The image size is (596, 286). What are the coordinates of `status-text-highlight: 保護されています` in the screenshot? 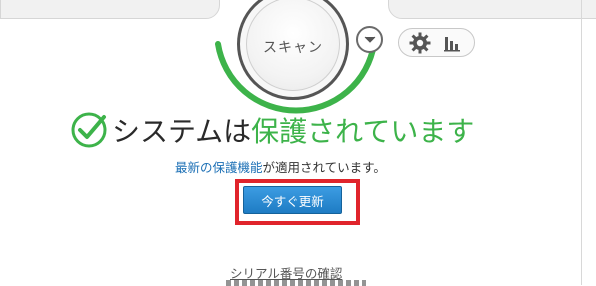 It's located at (363, 131).